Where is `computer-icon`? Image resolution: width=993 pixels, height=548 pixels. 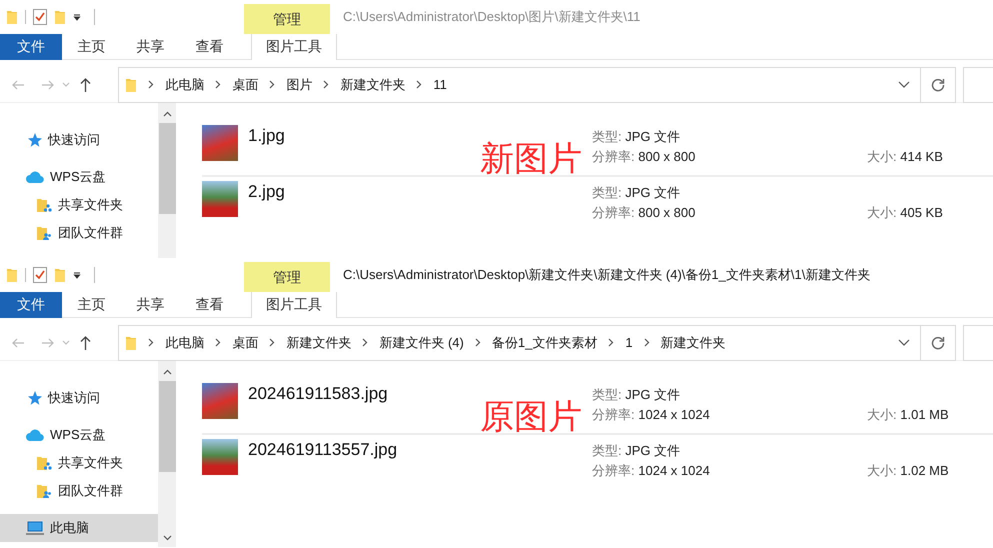 computer-icon is located at coordinates (35, 528).